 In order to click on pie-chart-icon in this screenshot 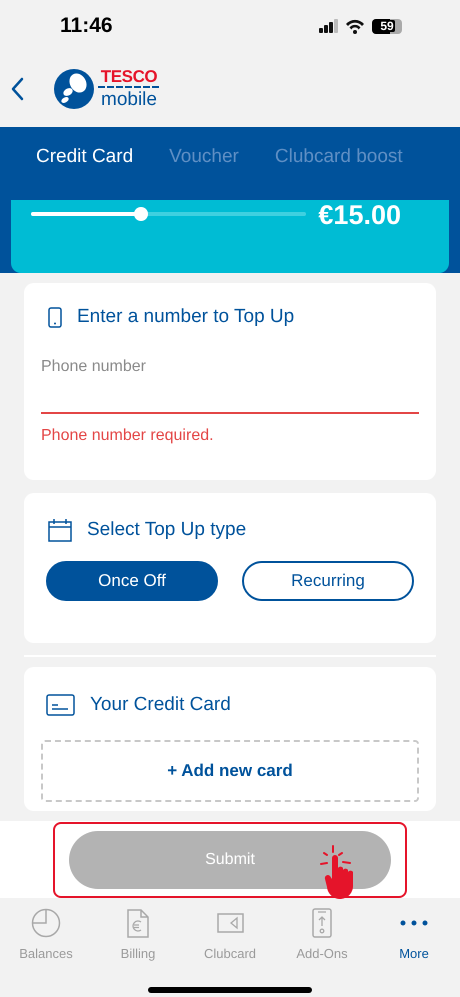, I will do `click(46, 923)`.